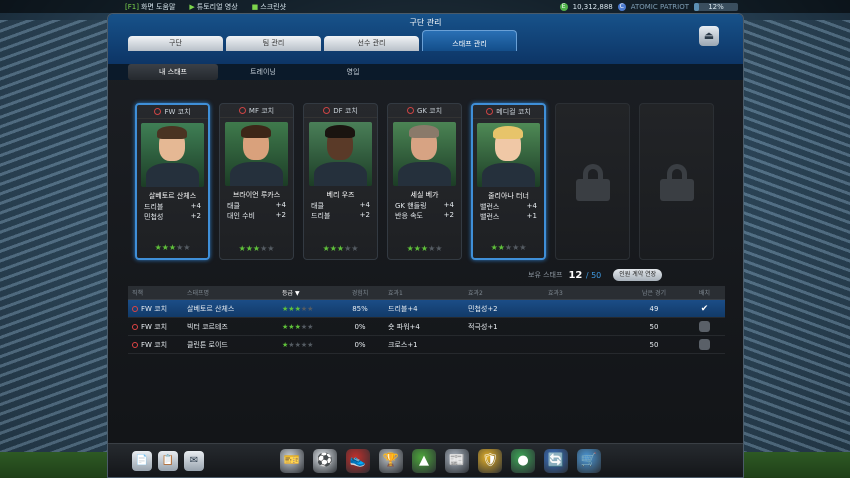  What do you see at coordinates (273, 43) in the screenshot?
I see `tab-team: 팀 관리` at bounding box center [273, 43].